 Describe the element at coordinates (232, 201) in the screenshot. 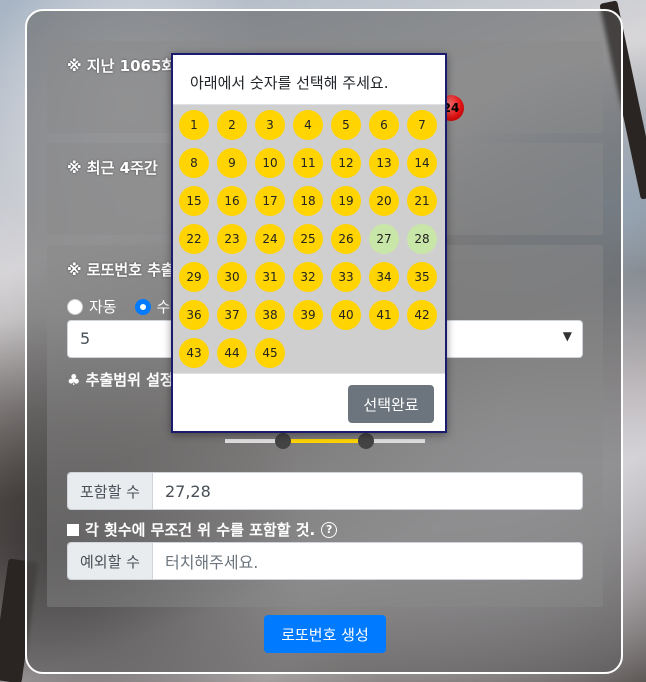

I see `number-ball-16: 16` at that location.